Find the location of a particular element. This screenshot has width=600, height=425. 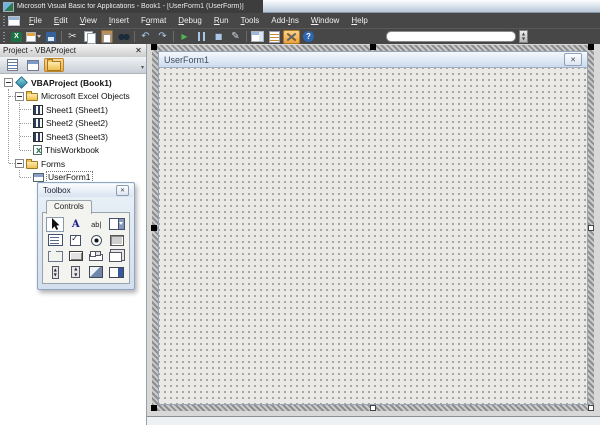

menu-item-edit: Edit is located at coordinates (61, 20).